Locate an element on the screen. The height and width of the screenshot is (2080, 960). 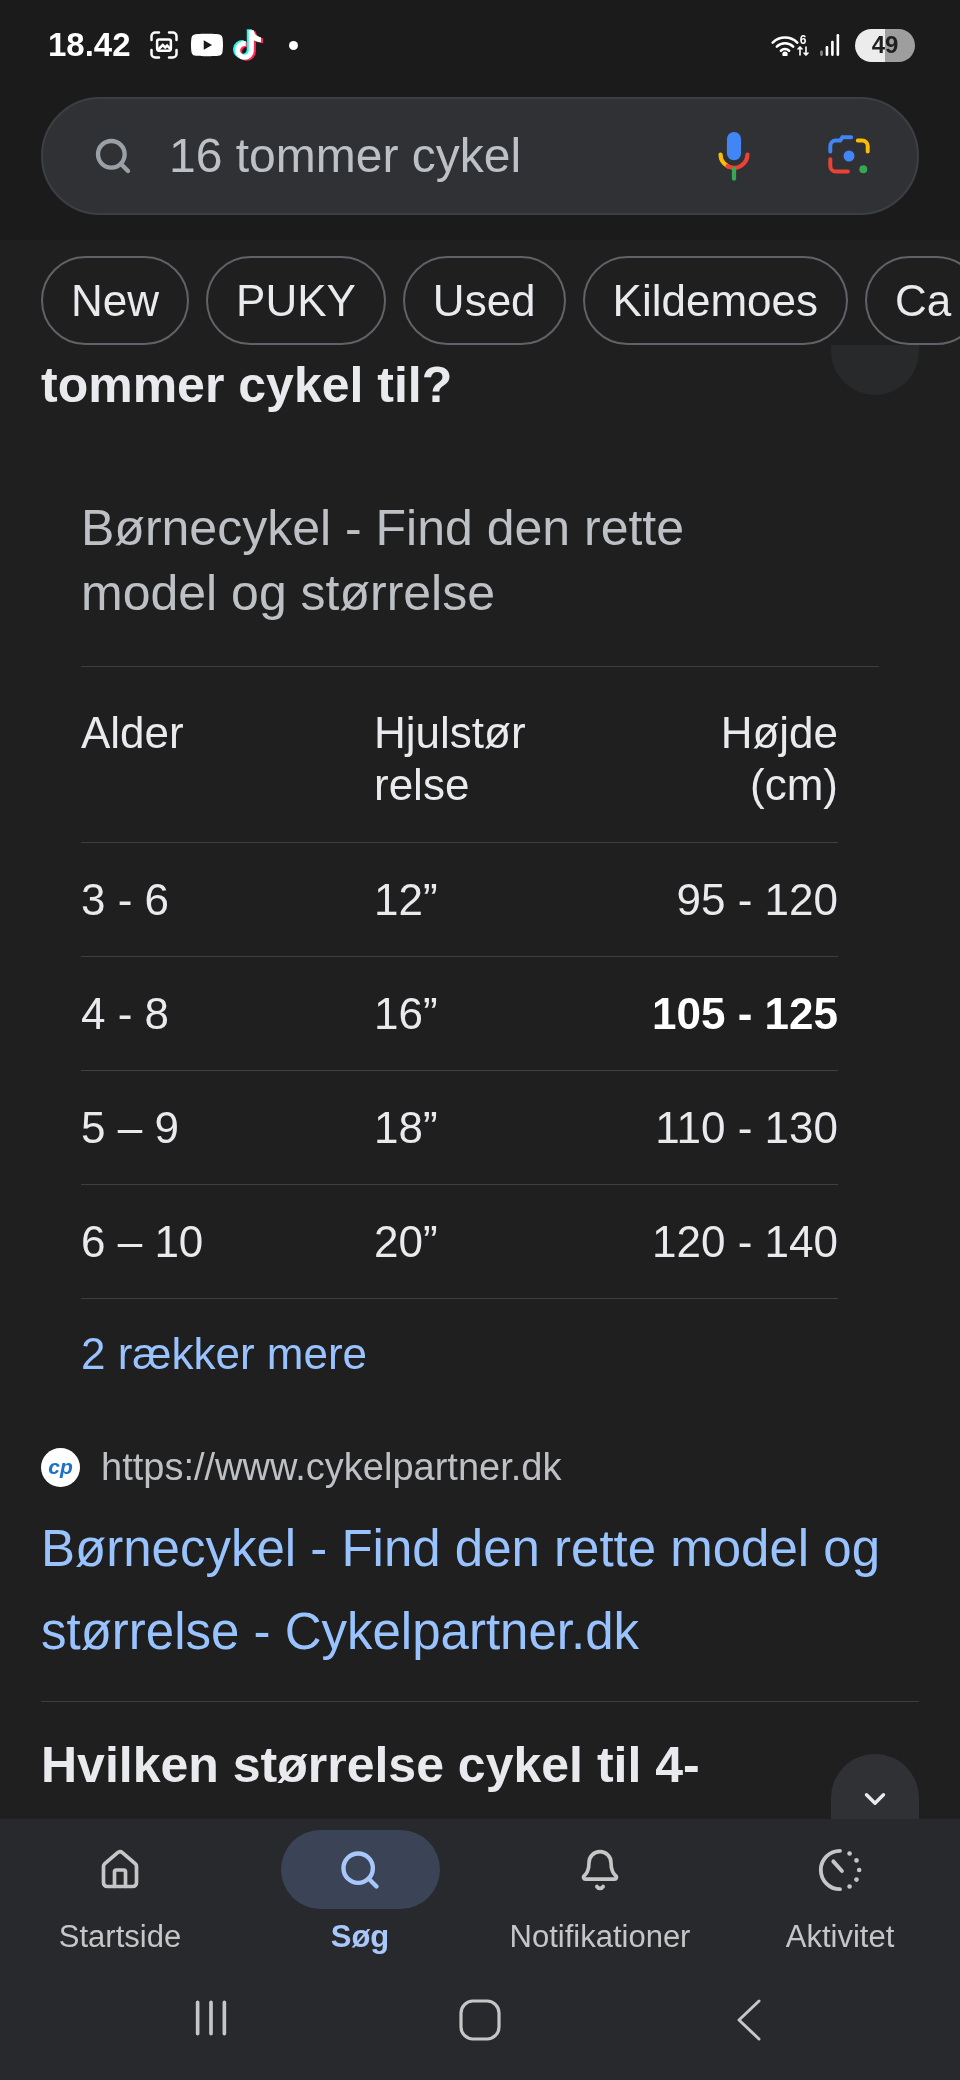
column-header: Hjulstørrelse is located at coordinates (450, 759).